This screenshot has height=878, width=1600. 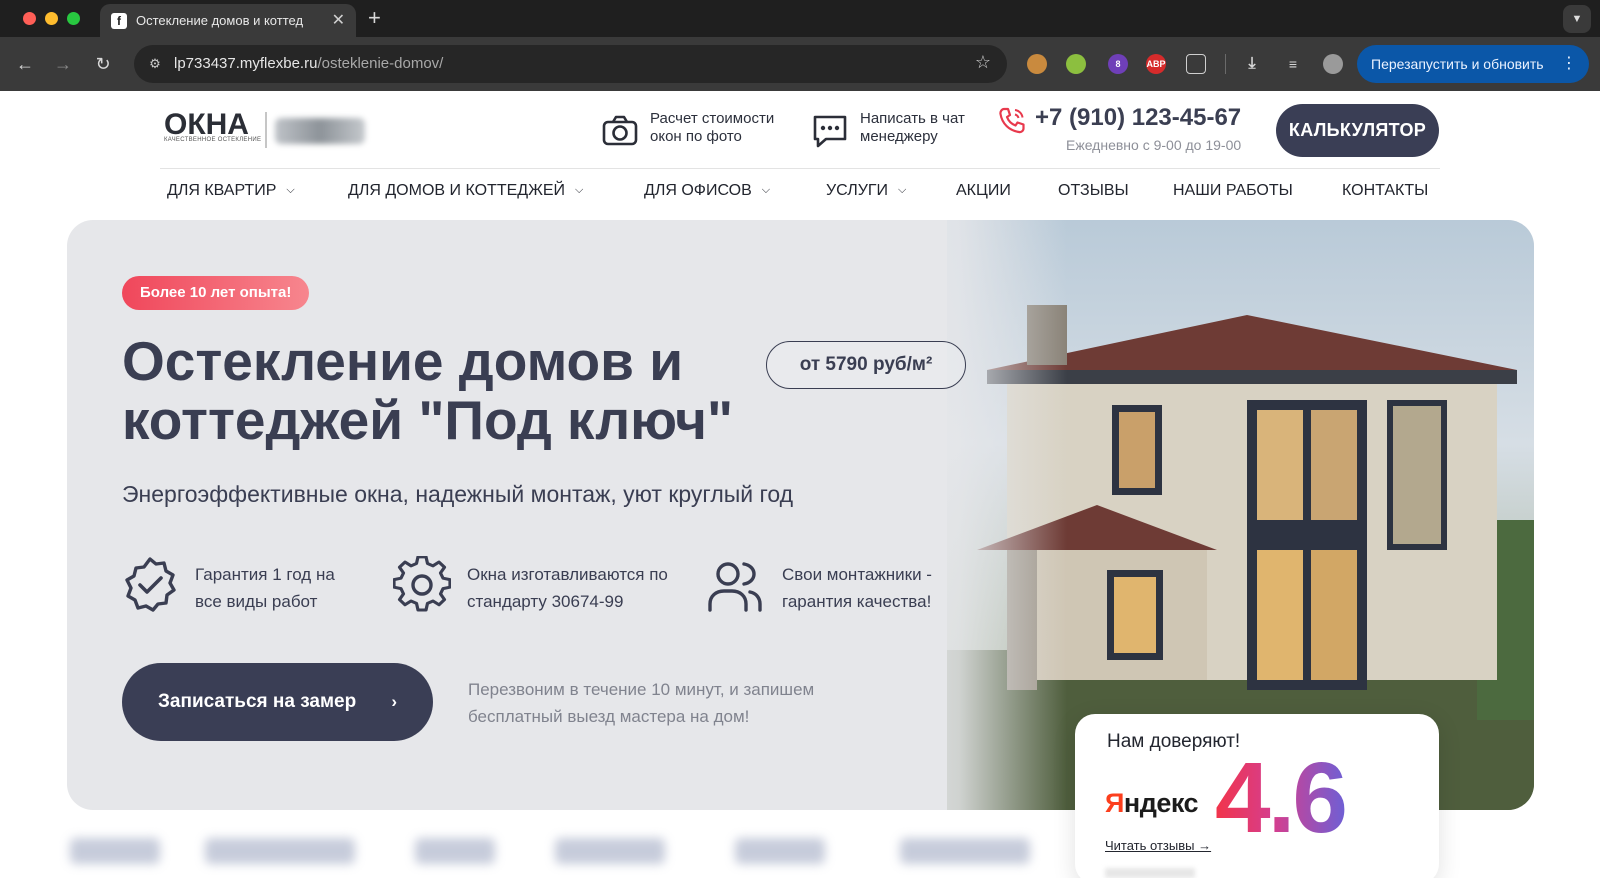 What do you see at coordinates (800, 18) in the screenshot?
I see `browser-tab-bar: f Остекление домов и коттед ✕ + ▼` at bounding box center [800, 18].